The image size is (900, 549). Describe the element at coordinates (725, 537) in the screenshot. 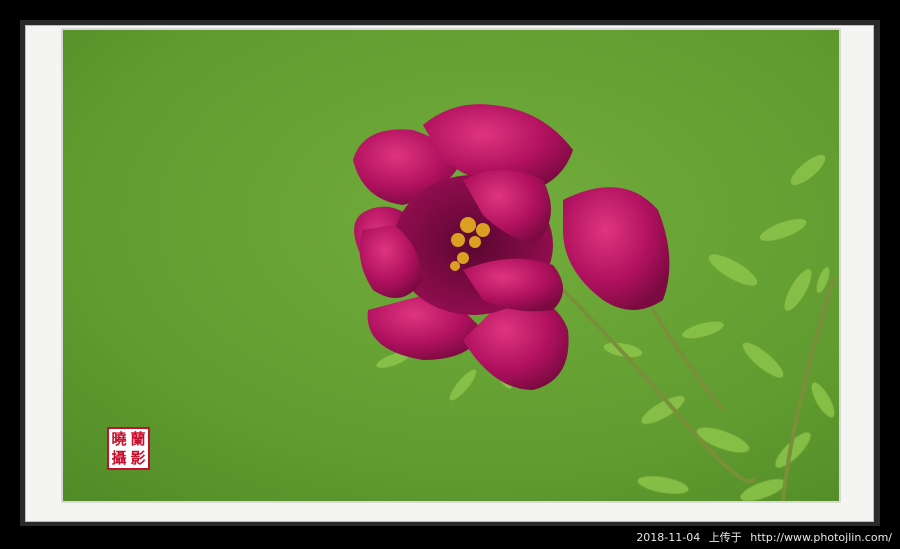

I see `upload-action: 上传于` at that location.